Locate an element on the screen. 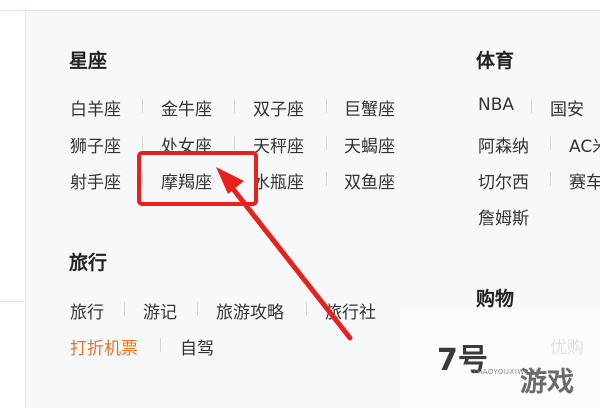  left-sidebar is located at coordinates (12, 209).